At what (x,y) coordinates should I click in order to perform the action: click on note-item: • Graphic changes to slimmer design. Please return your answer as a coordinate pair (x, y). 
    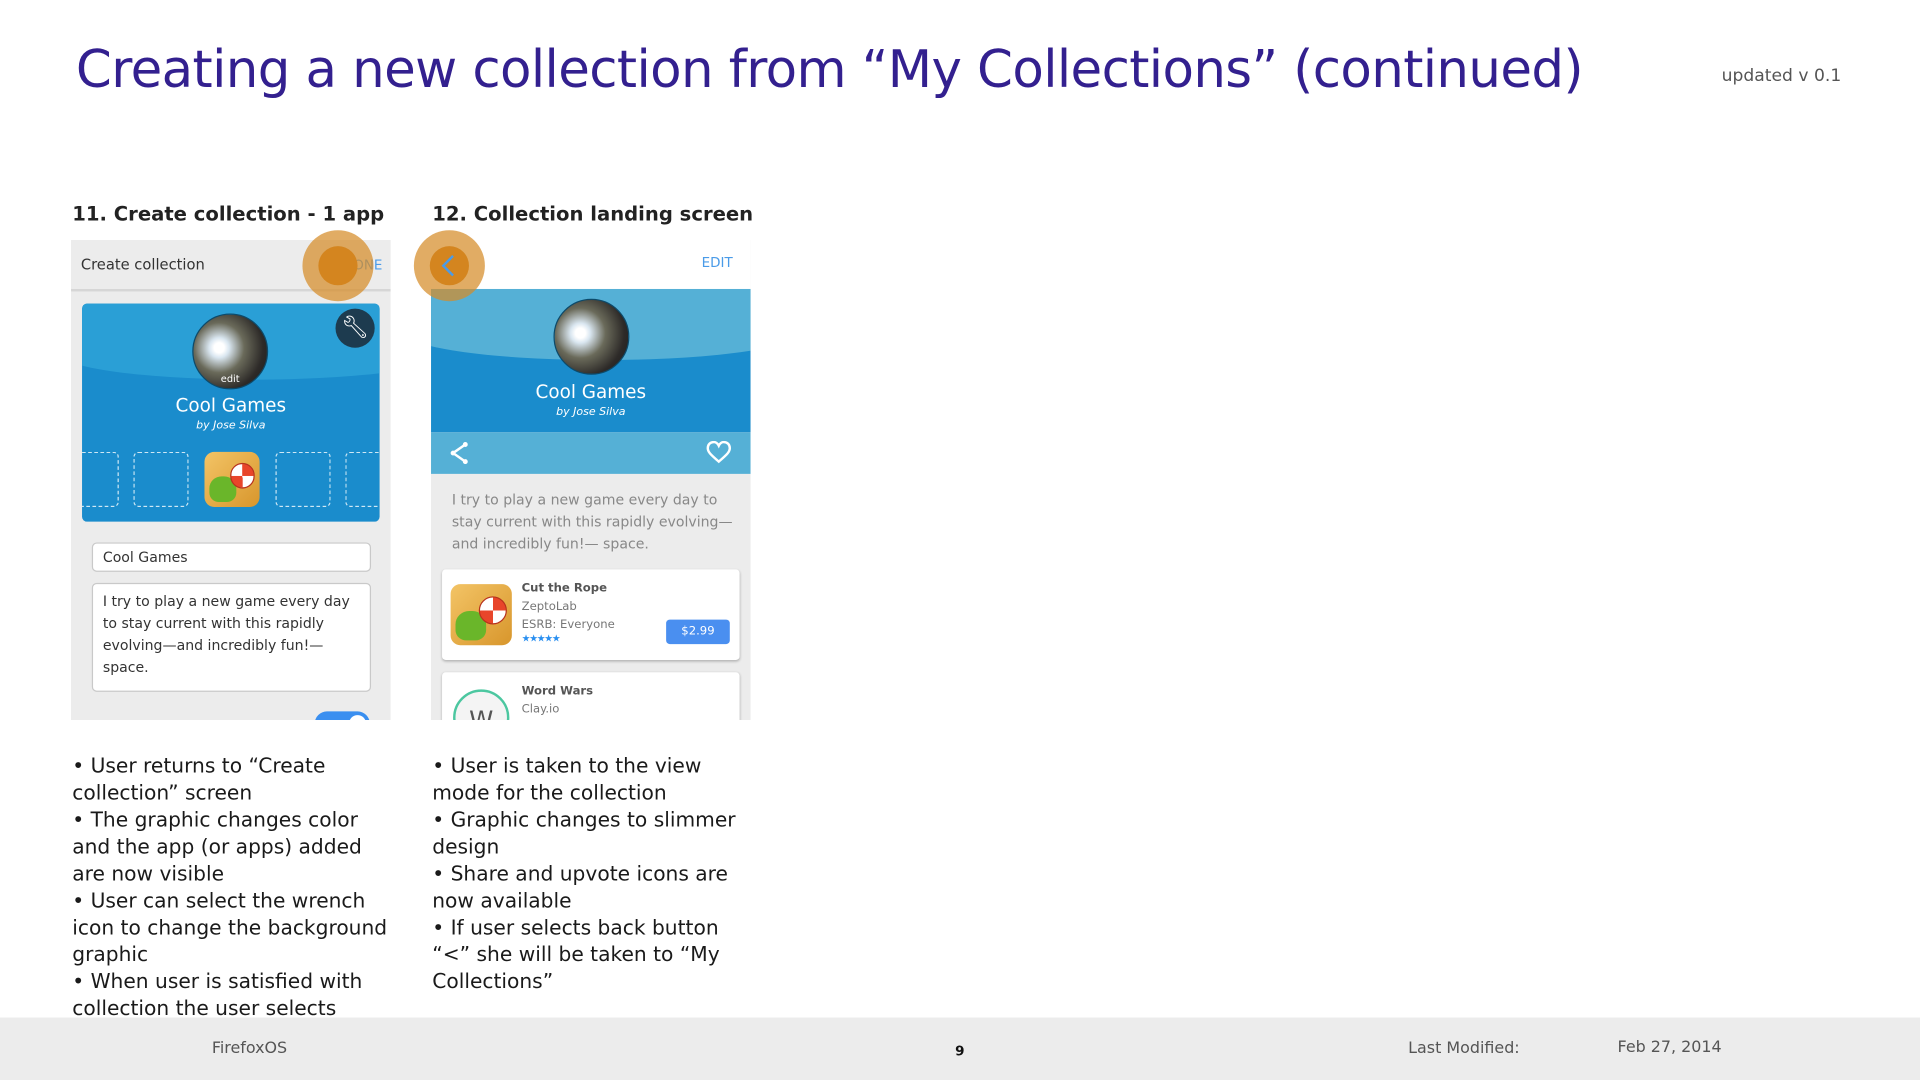
    Looking at the image, I should click on (584, 833).